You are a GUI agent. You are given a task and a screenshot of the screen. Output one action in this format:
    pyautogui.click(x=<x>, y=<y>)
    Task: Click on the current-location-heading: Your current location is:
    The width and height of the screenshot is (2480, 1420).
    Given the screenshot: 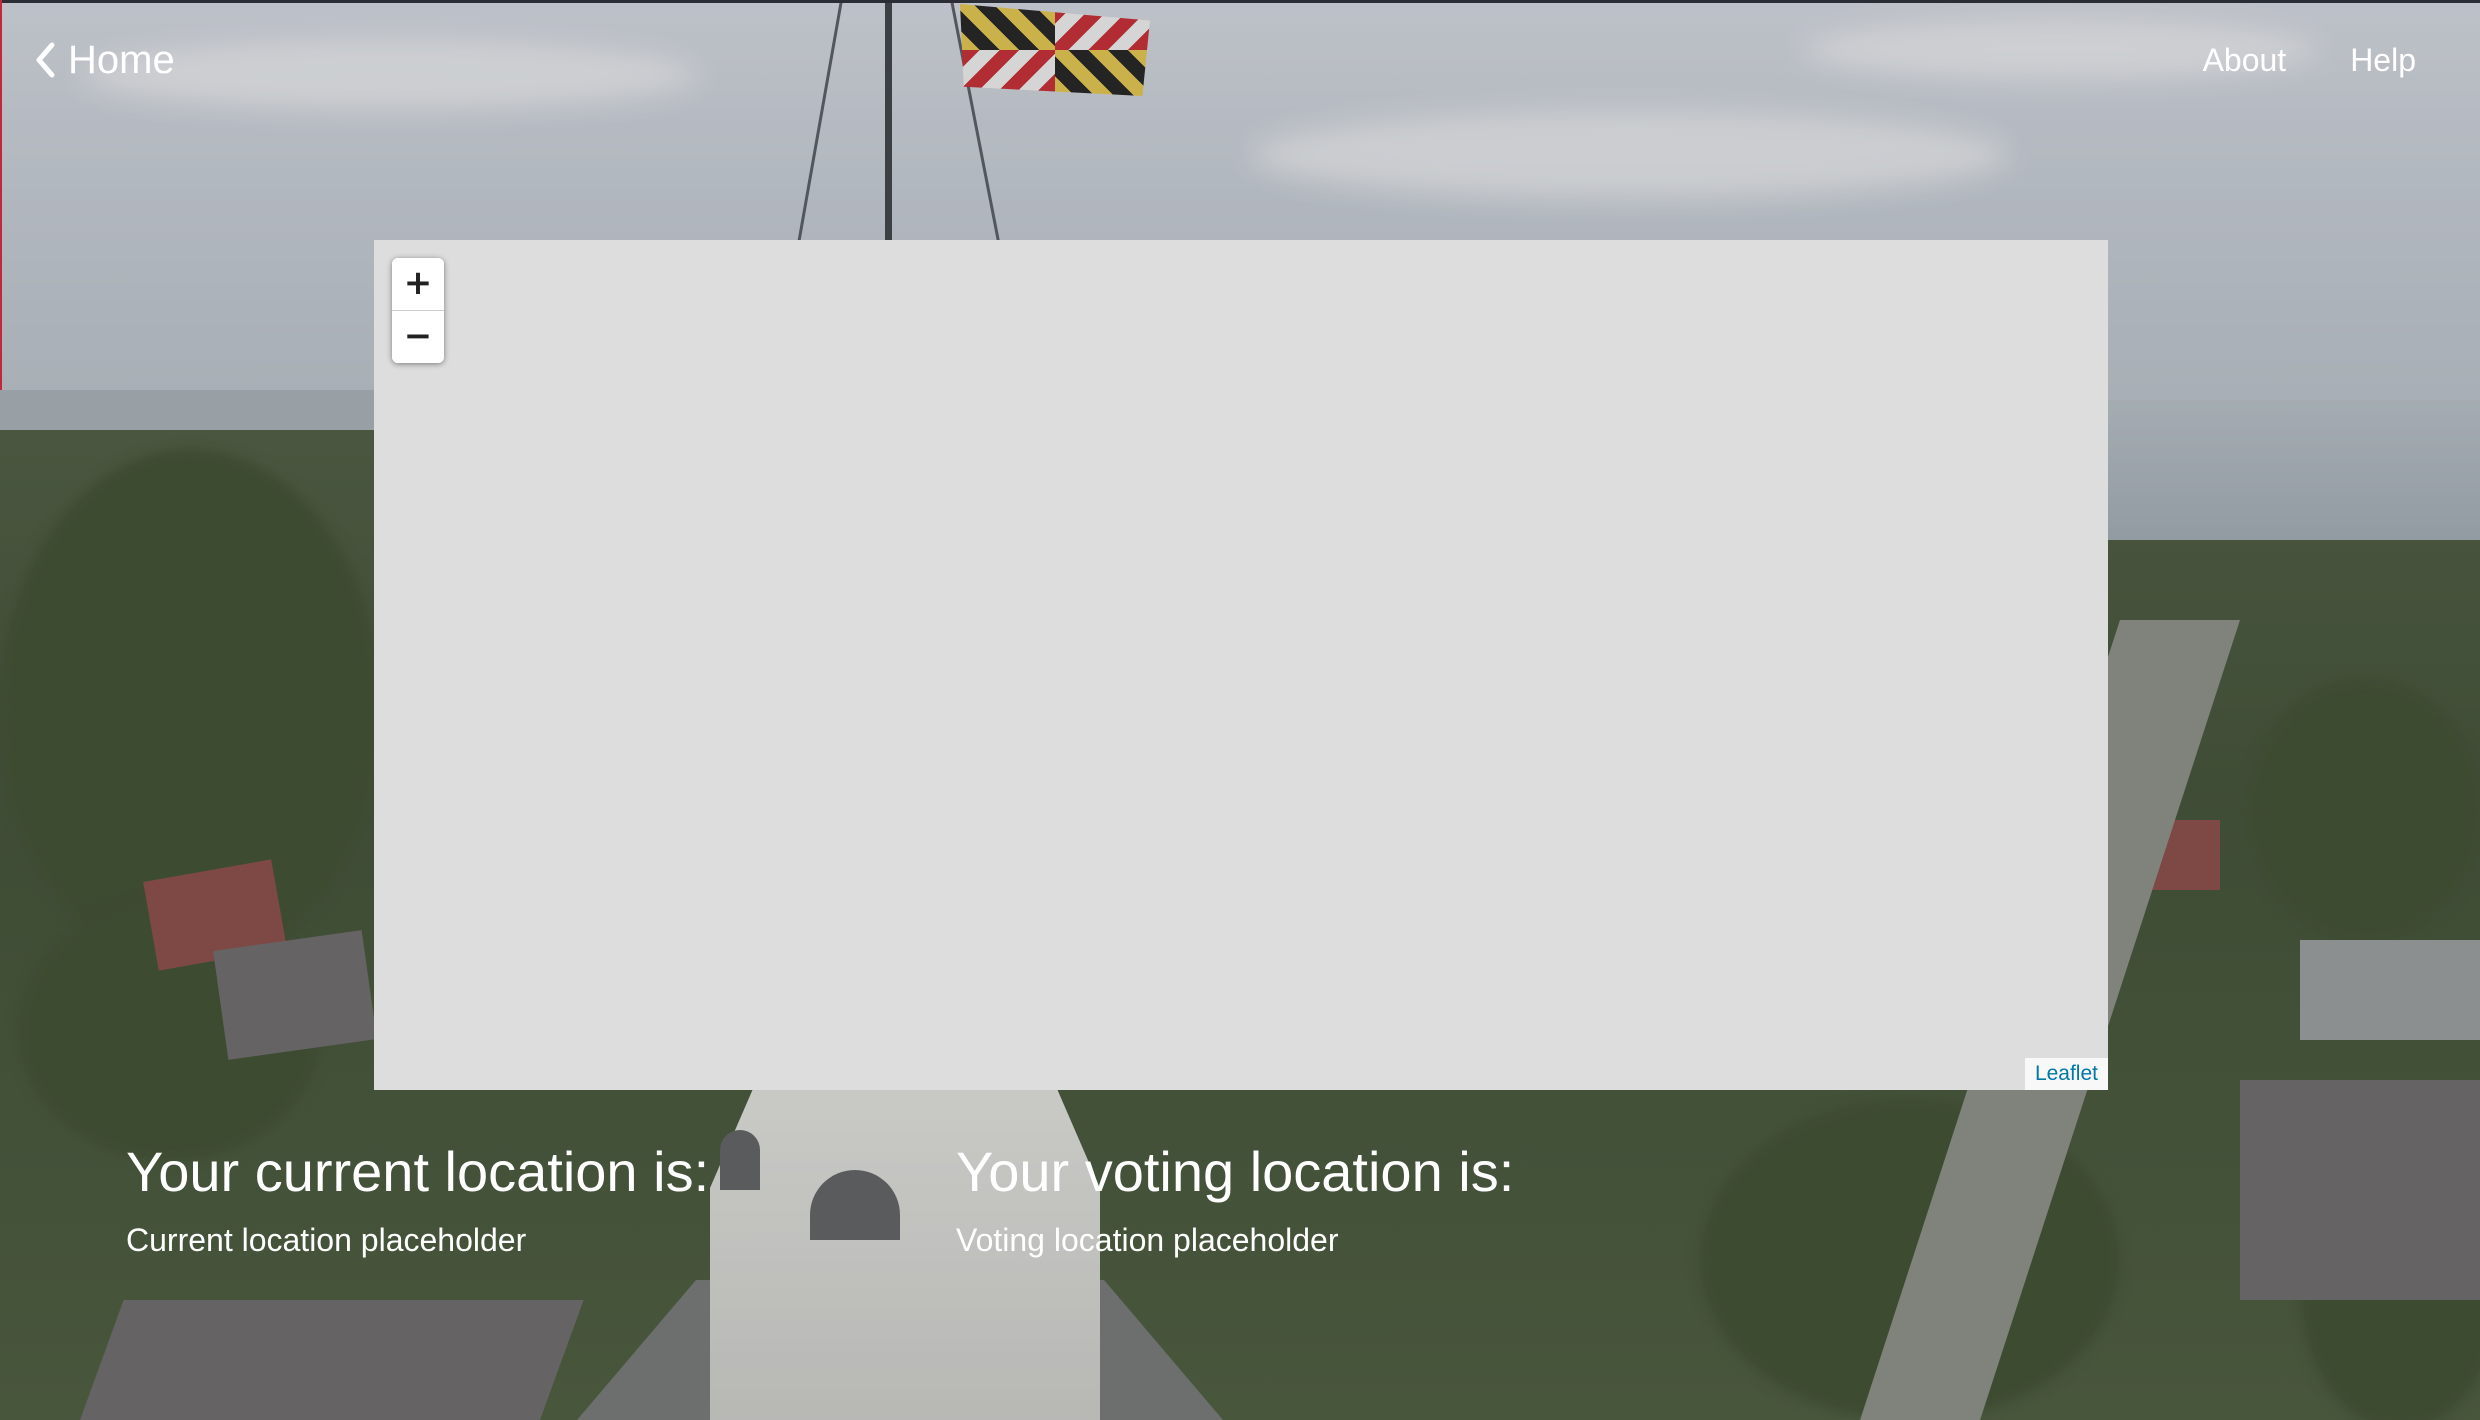 What is the action you would take?
    pyautogui.click(x=418, y=1171)
    